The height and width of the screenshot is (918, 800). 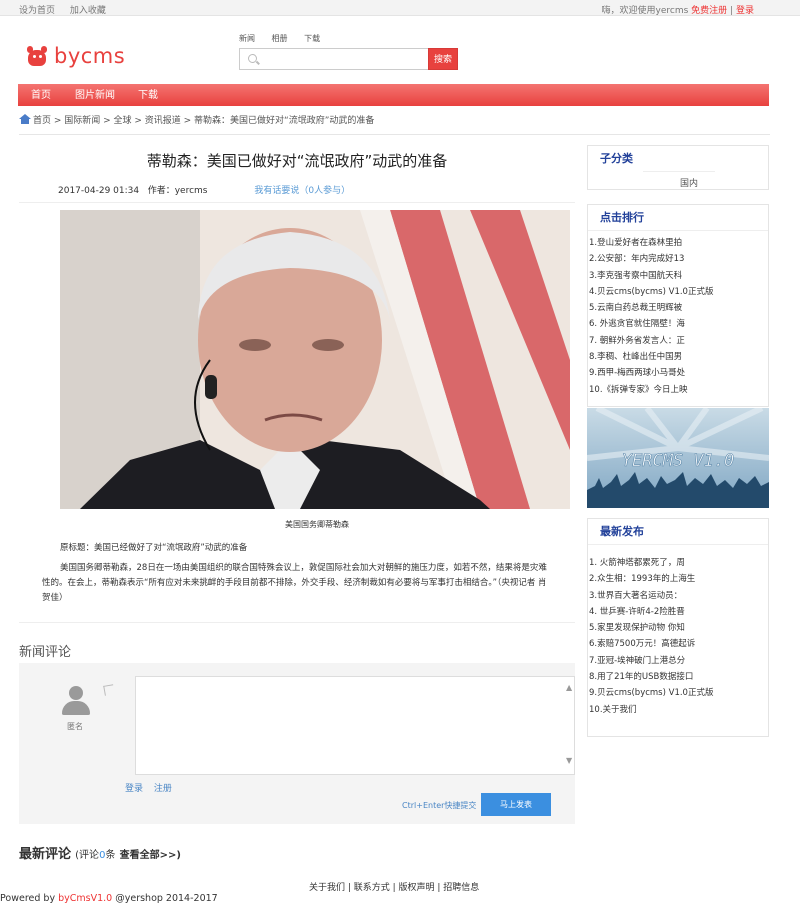 I want to click on list-item: 3.世界百大著名运动员：, so click(x=678, y=596).